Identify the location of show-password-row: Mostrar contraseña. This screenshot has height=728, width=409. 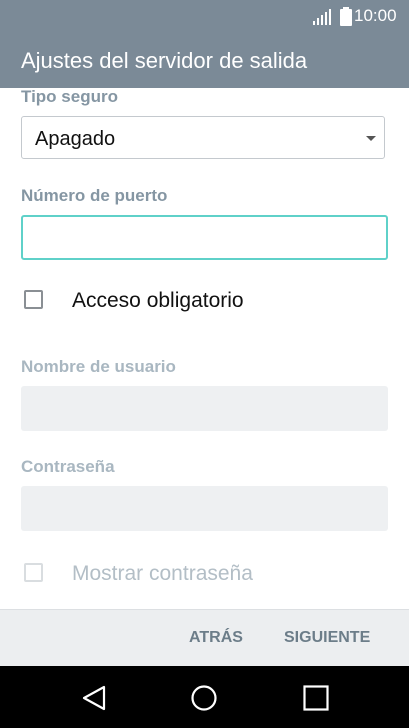
(204, 574).